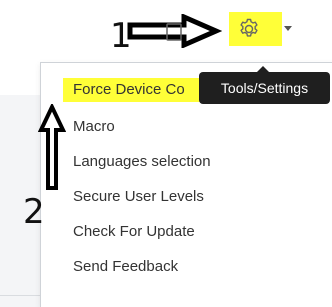  I want to click on menu-item-force-device: Force Device Co, so click(142, 90).